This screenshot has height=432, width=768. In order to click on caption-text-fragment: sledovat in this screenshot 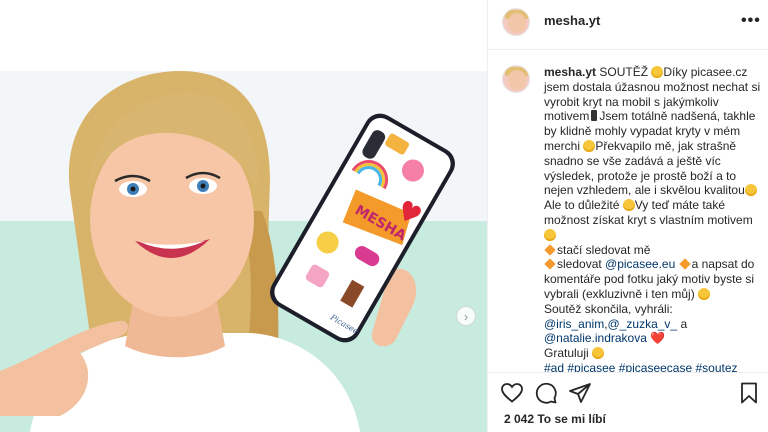, I will do `click(581, 264)`.